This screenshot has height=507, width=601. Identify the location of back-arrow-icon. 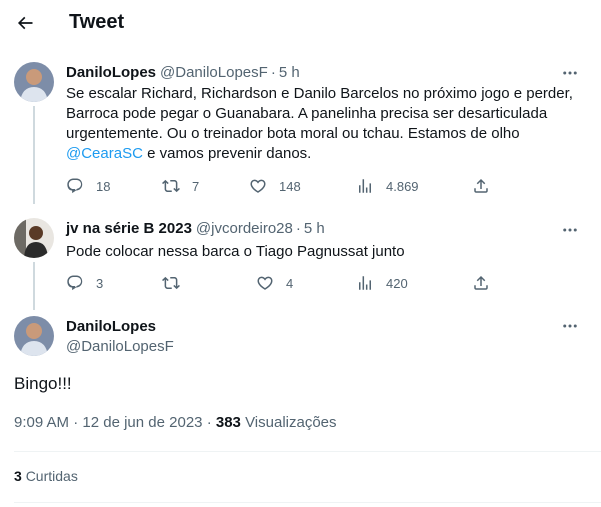
(25, 23).